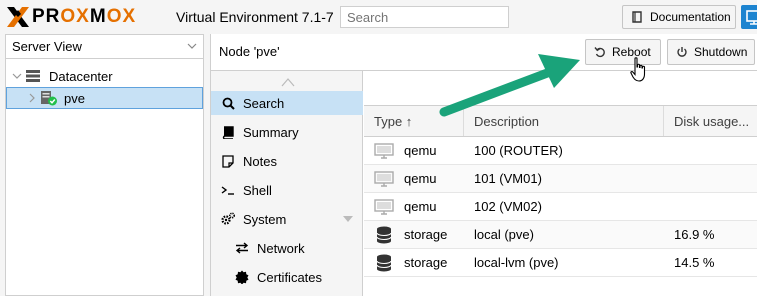 This screenshot has width=757, height=296. Describe the element at coordinates (560, 263) in the screenshot. I see `table-row: storage local-lvm (pve) 14.5 %` at that location.